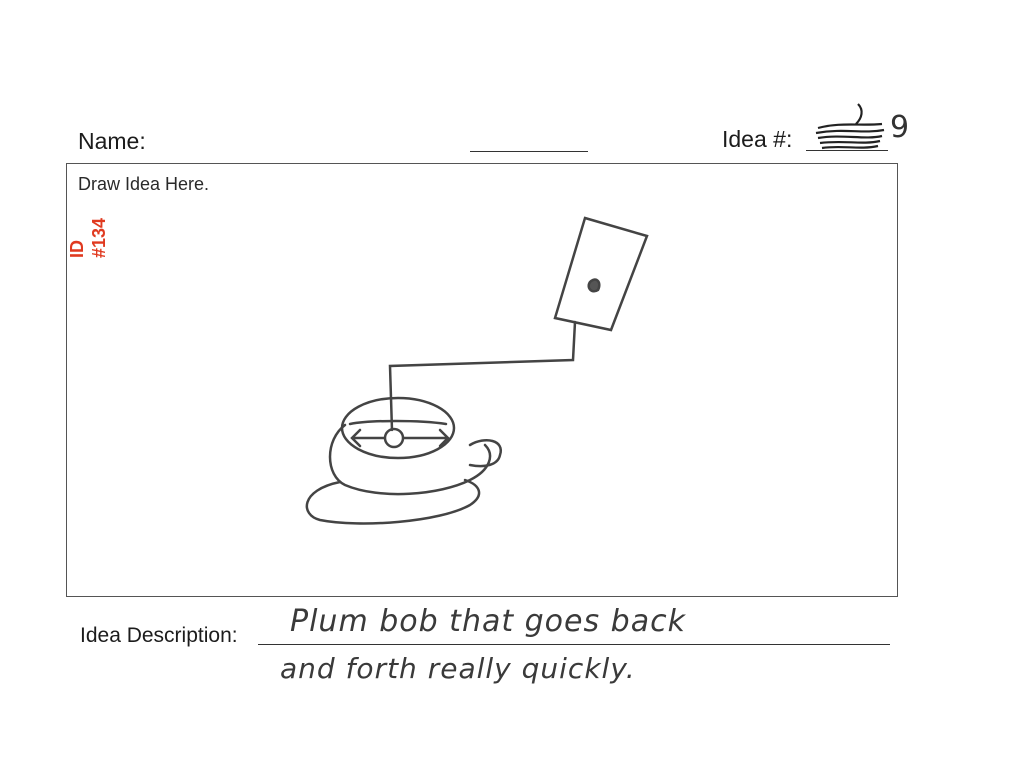 This screenshot has height=764, width=1020. Describe the element at coordinates (159, 635) in the screenshot. I see `idea-description-label: Idea Description:` at that location.